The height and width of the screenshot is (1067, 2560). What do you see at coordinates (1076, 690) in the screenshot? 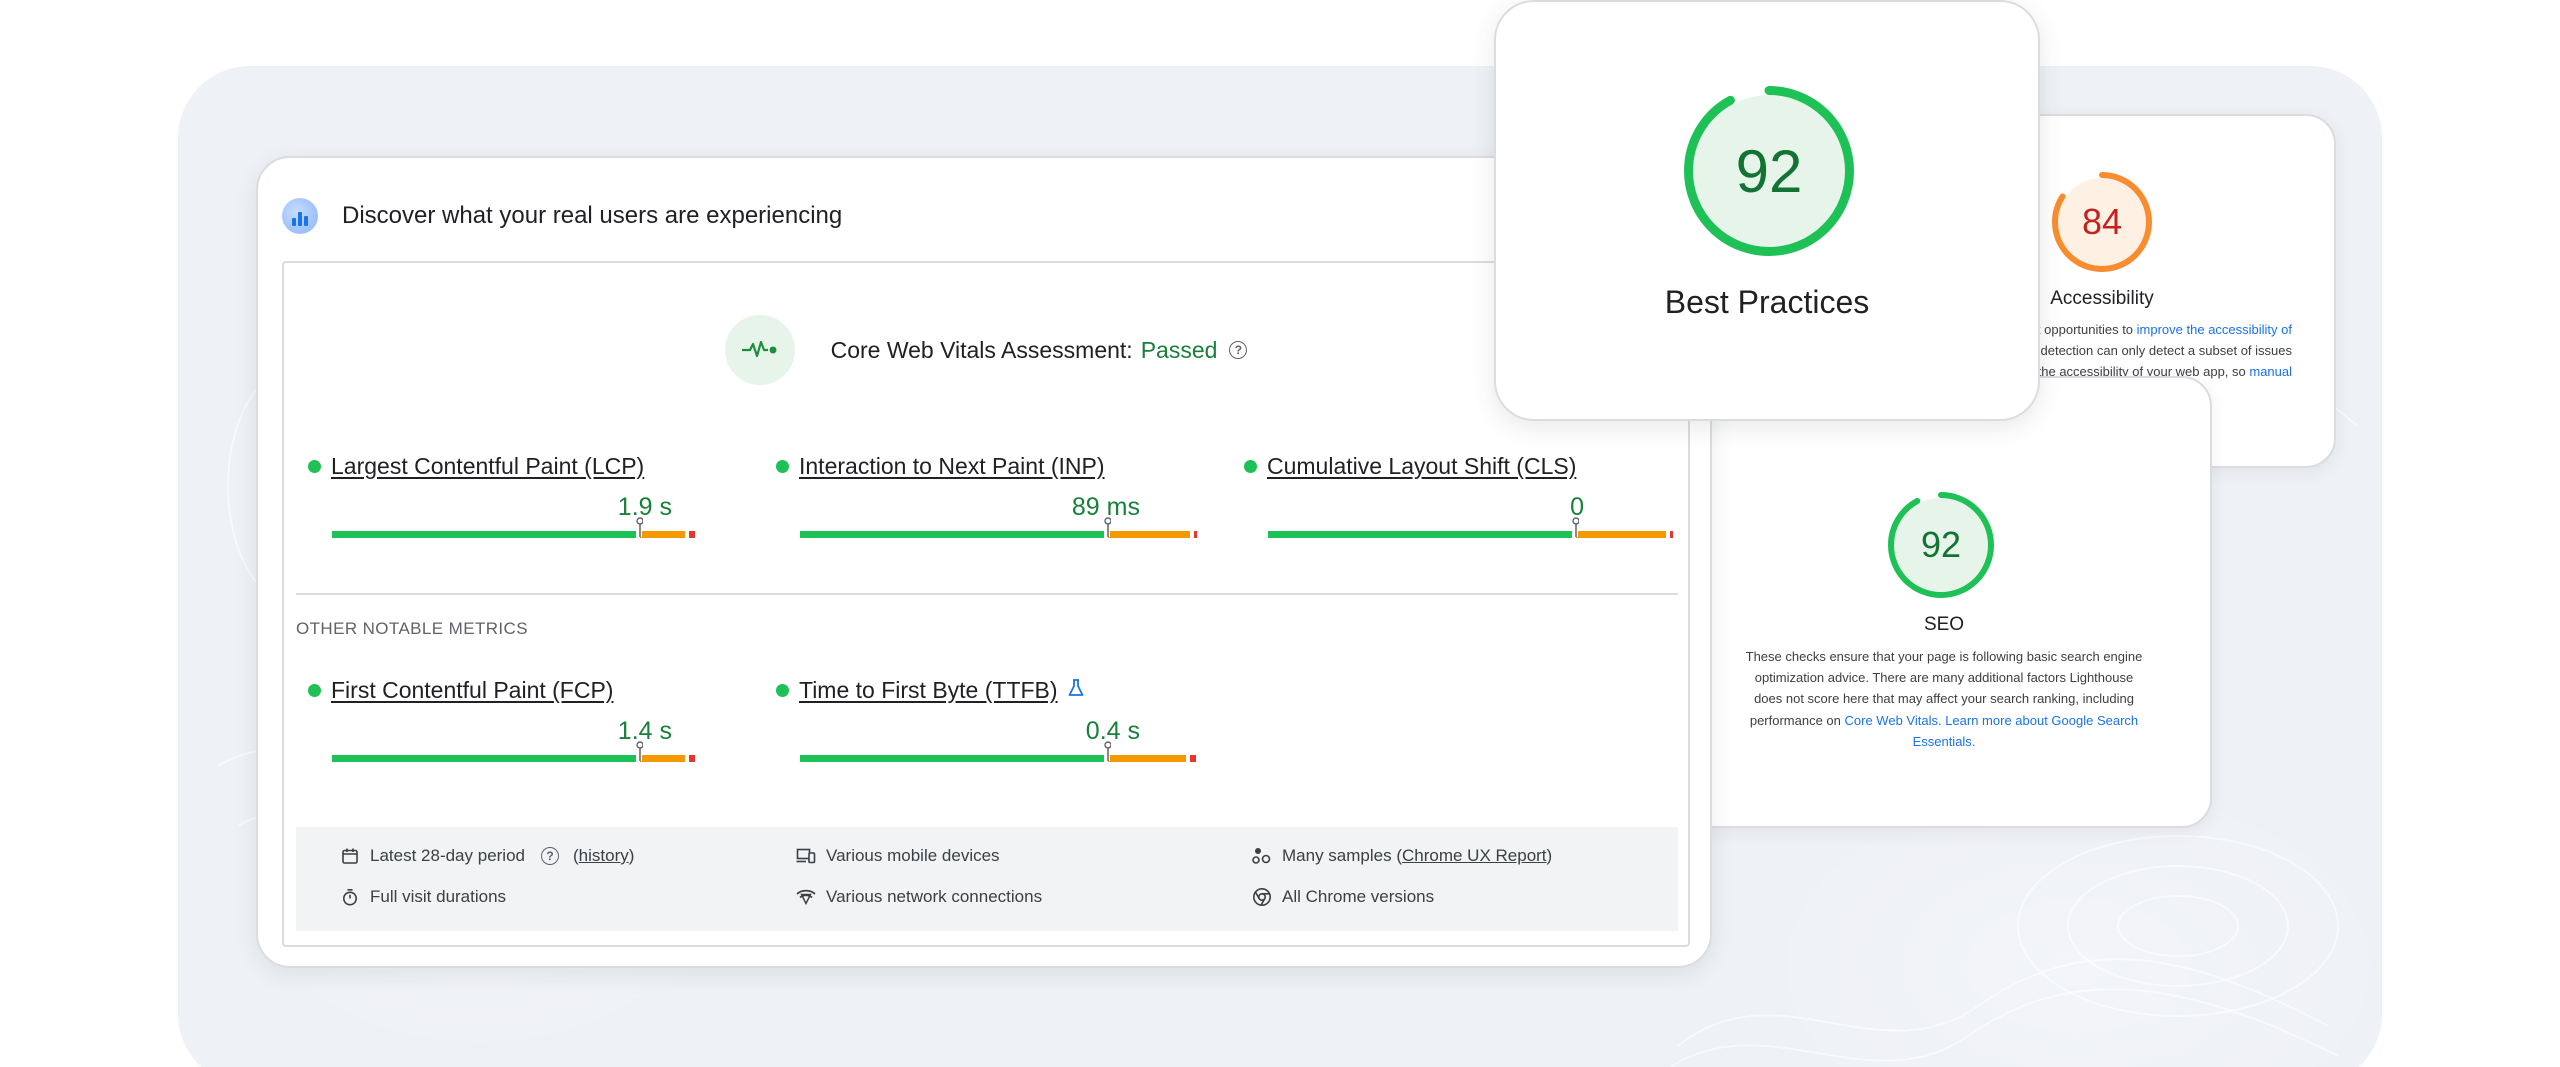
I see `lab-flask-icon` at bounding box center [1076, 690].